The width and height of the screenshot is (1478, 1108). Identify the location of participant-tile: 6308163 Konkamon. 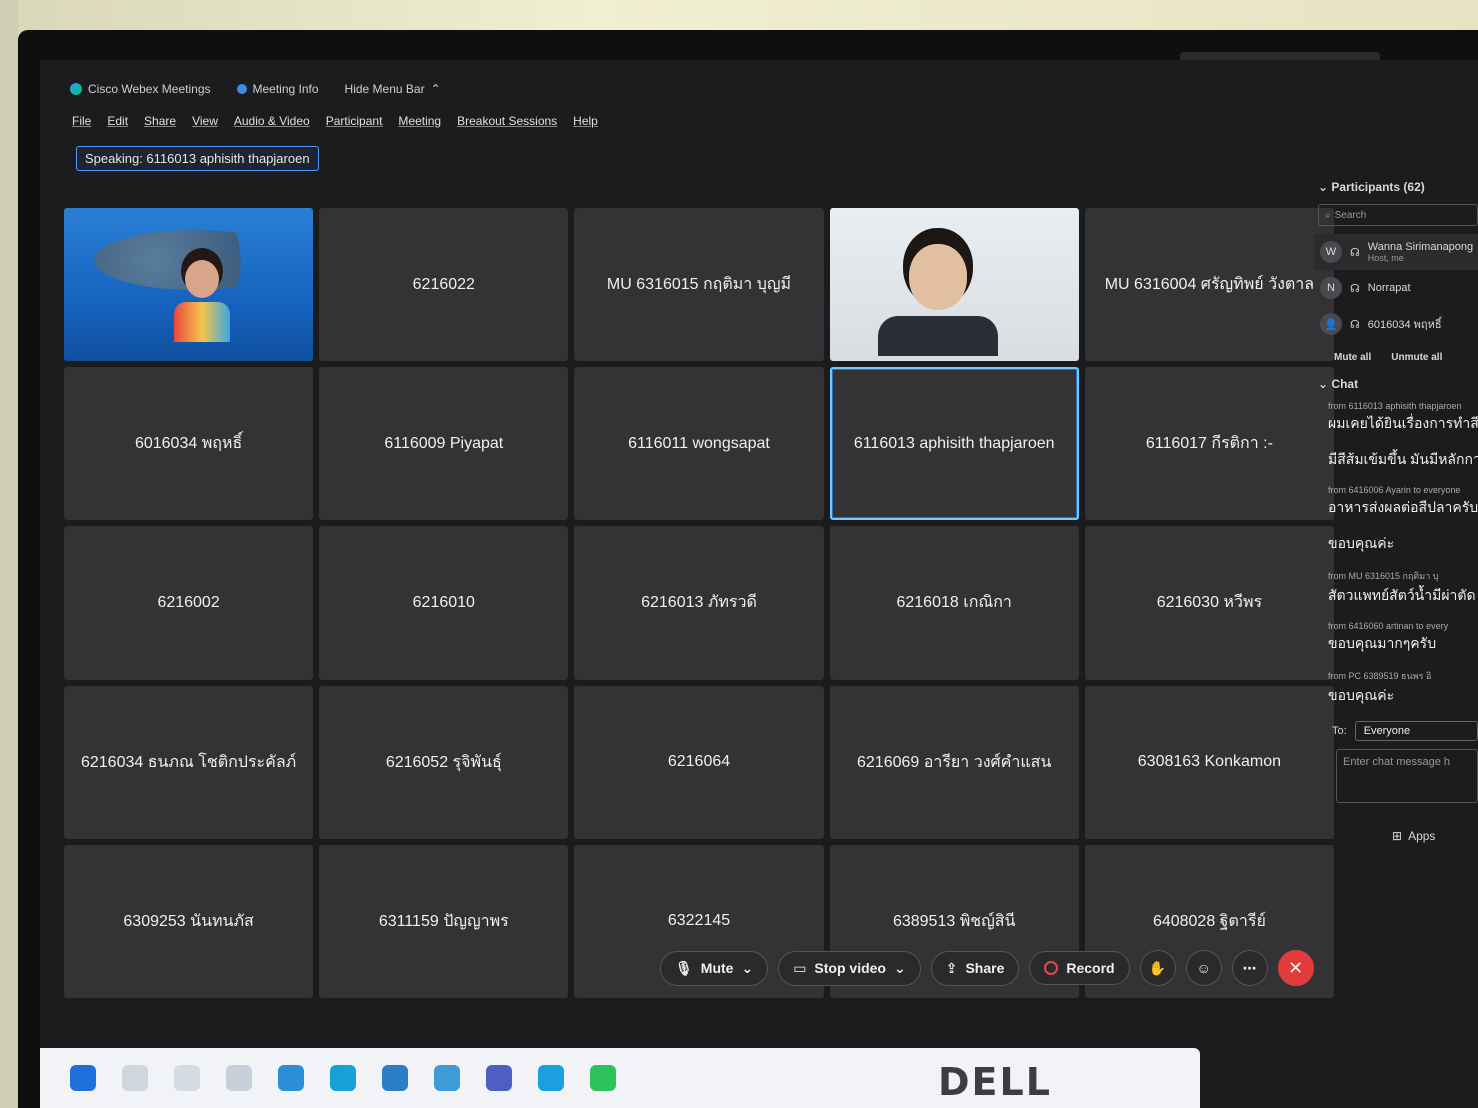
(1209, 762).